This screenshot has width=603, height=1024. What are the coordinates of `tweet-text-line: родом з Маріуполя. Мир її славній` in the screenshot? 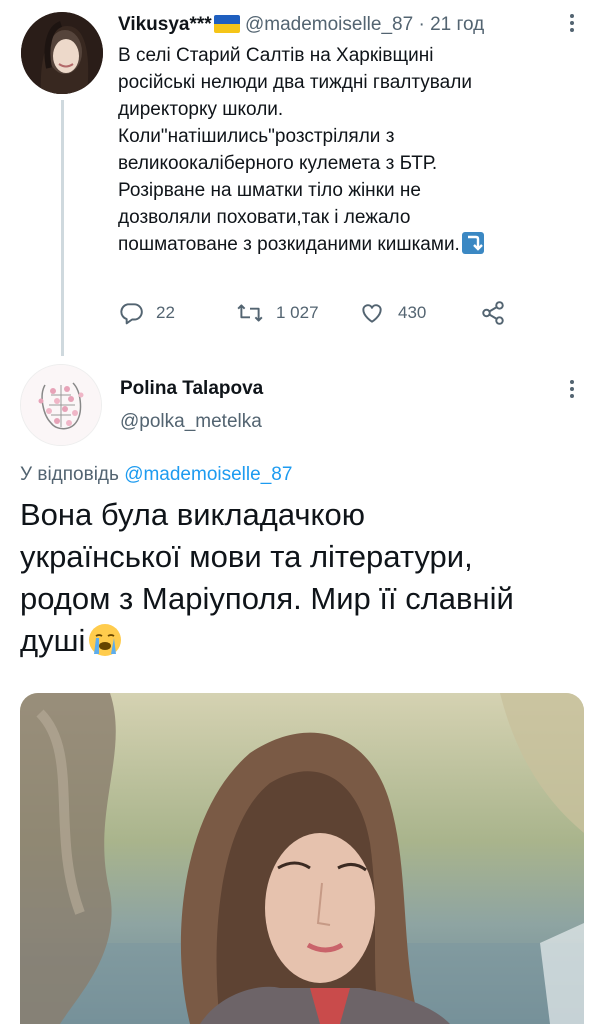 It's located at (267, 598).